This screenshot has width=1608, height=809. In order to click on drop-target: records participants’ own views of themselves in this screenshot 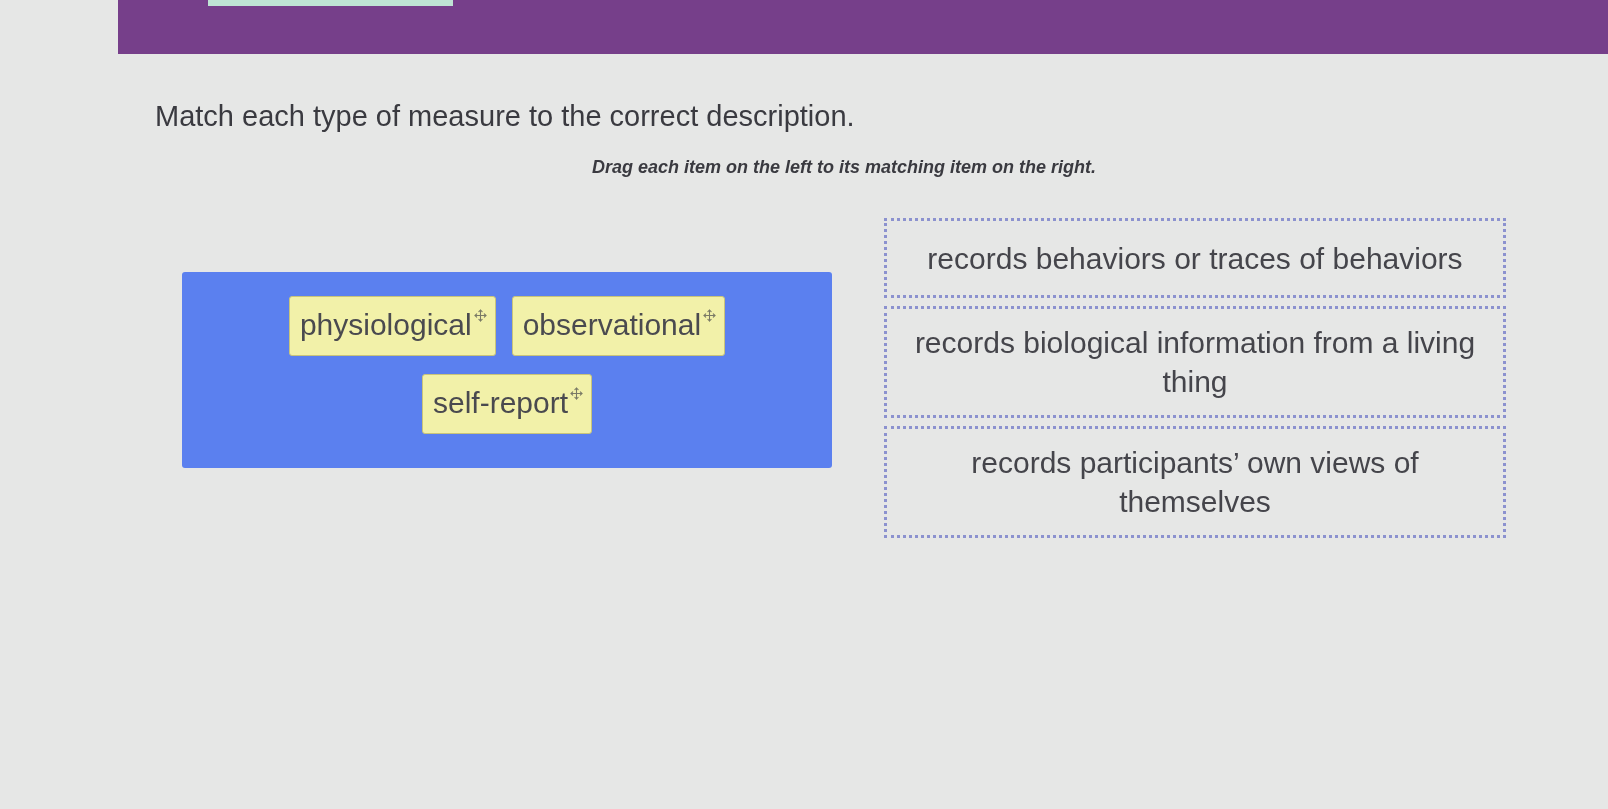, I will do `click(1195, 482)`.